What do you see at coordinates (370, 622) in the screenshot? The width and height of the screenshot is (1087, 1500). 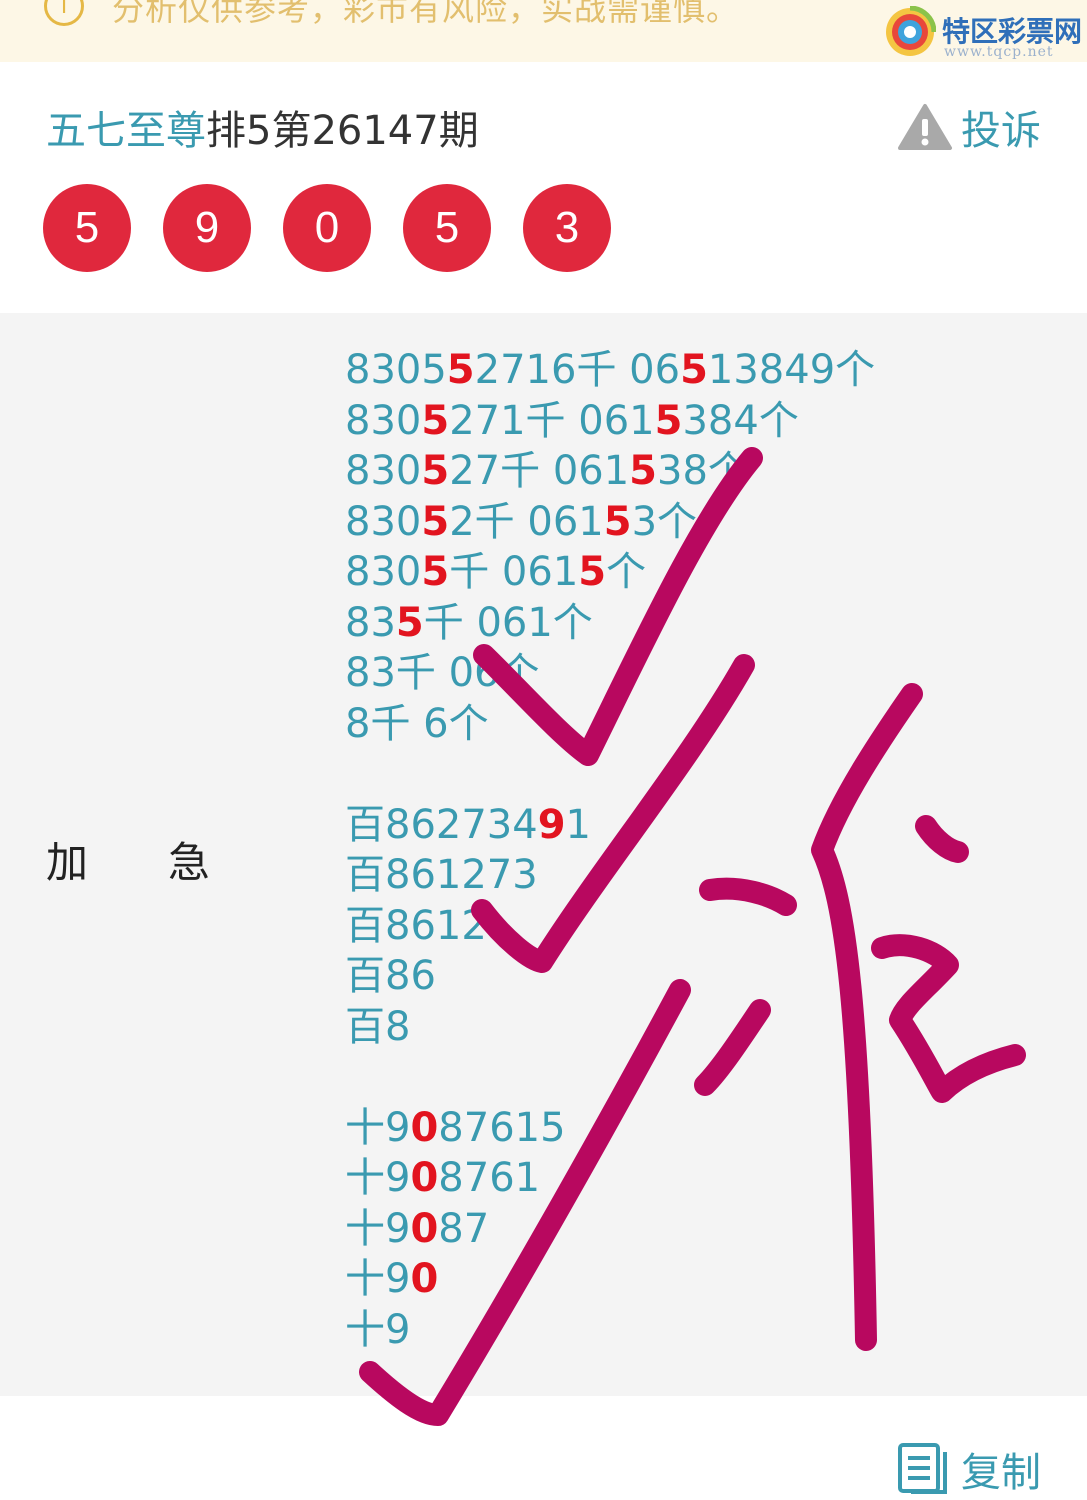 I see `prediction-text: 83` at bounding box center [370, 622].